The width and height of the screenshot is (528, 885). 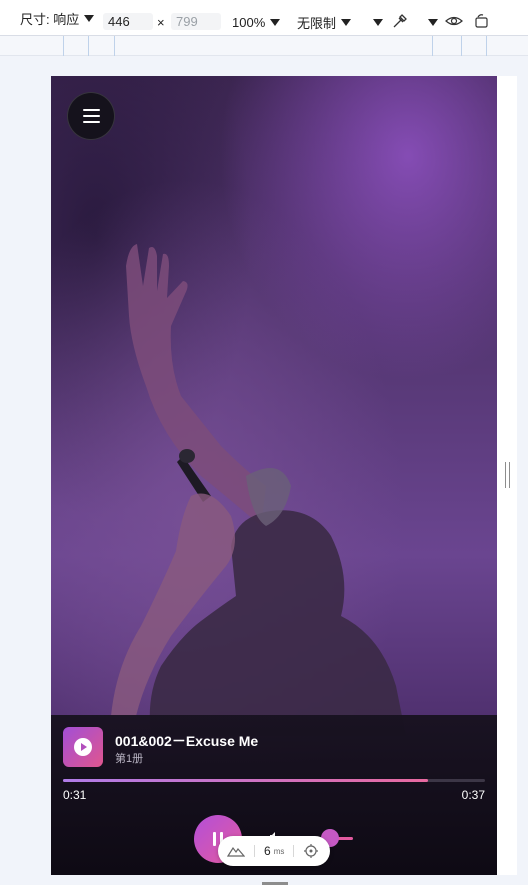 I want to click on progress-fill, so click(x=246, y=780).